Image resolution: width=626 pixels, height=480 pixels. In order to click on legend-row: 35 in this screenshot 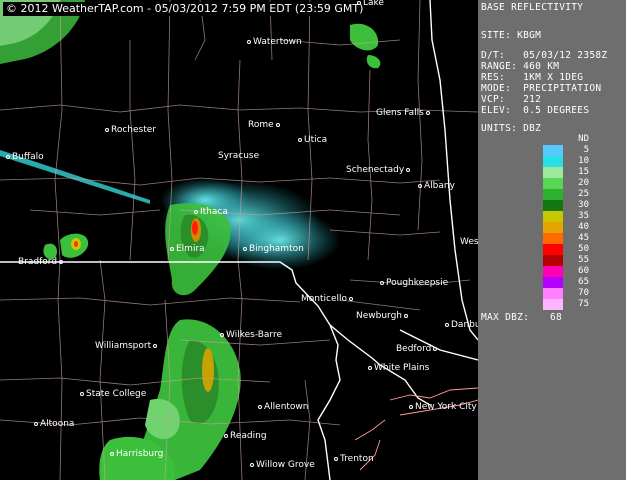, I will do `click(564, 216)`.